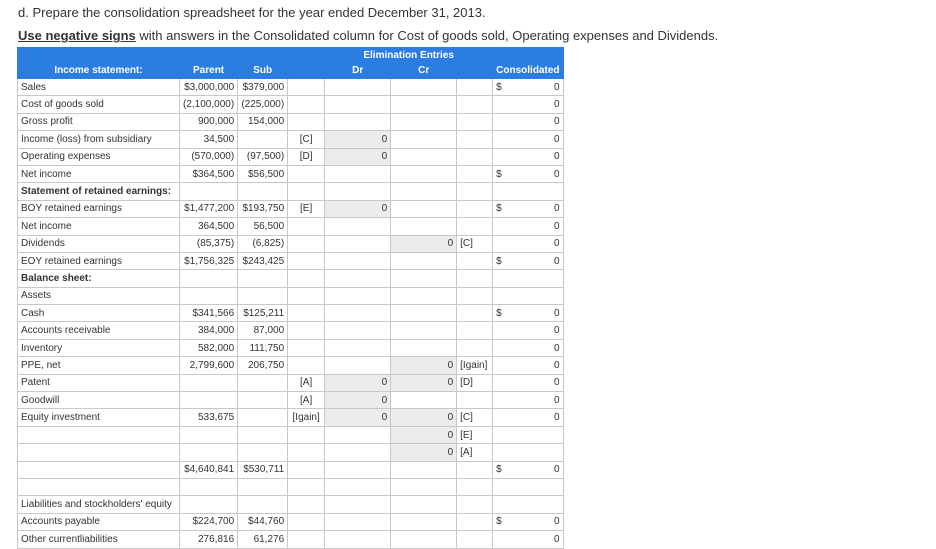 This screenshot has height=549, width=936. I want to click on row-label: Gross profit, so click(98, 122).